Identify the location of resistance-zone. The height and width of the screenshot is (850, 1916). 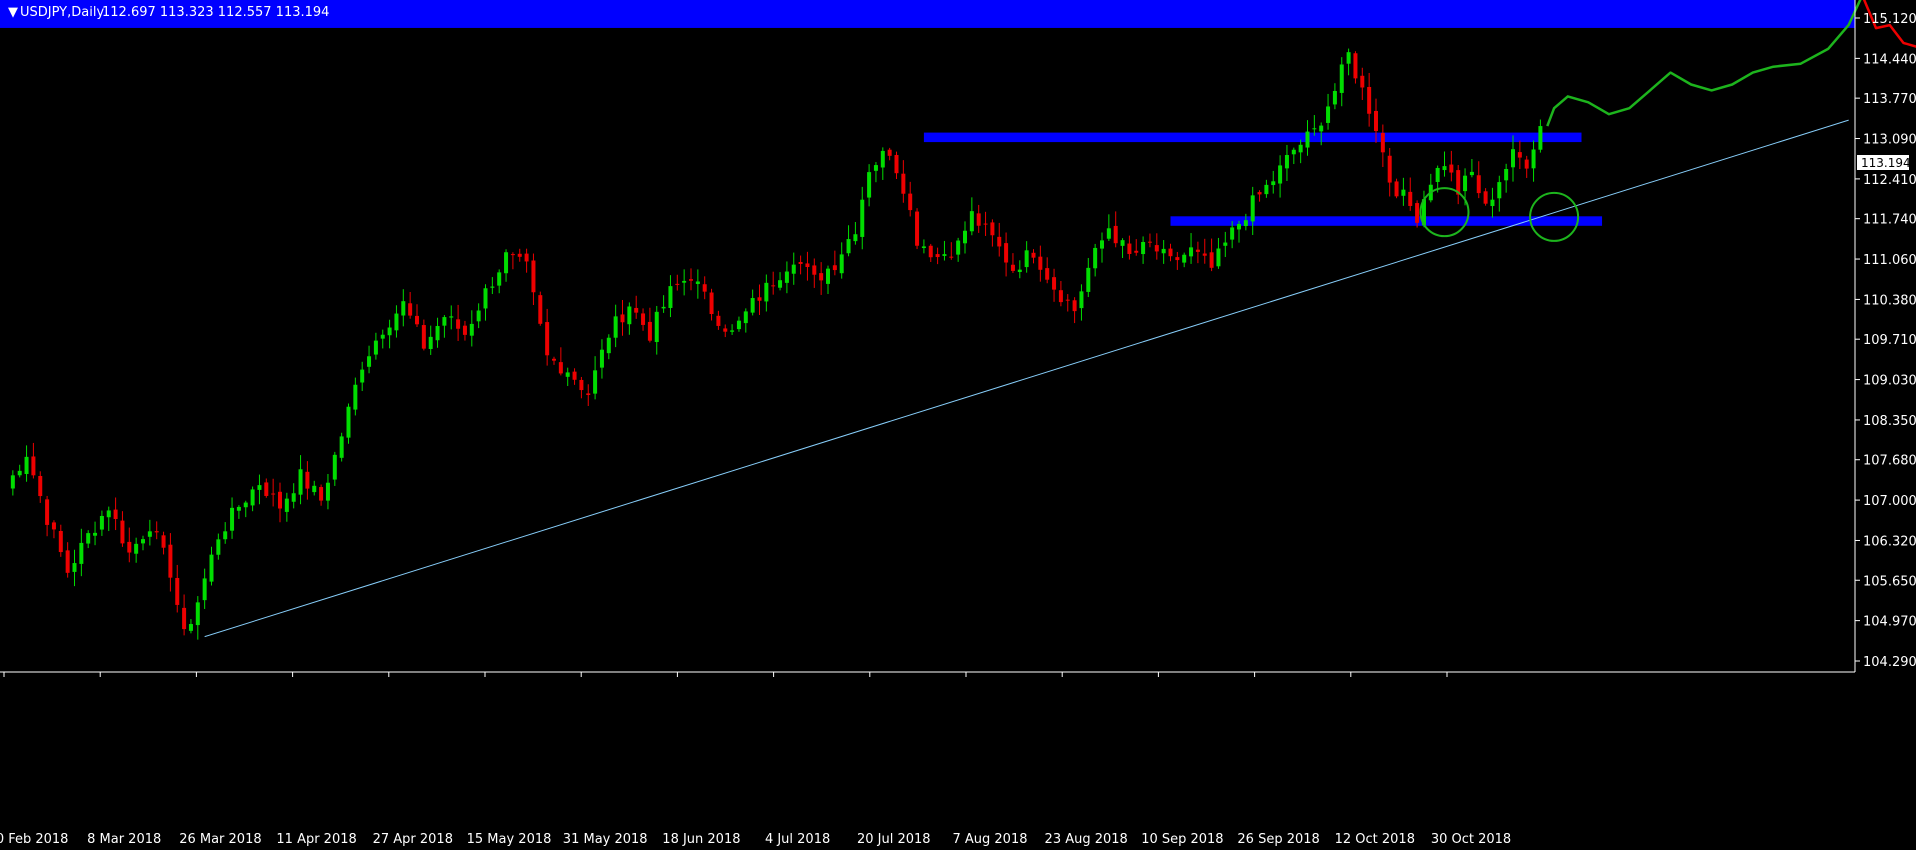
(1252, 137).